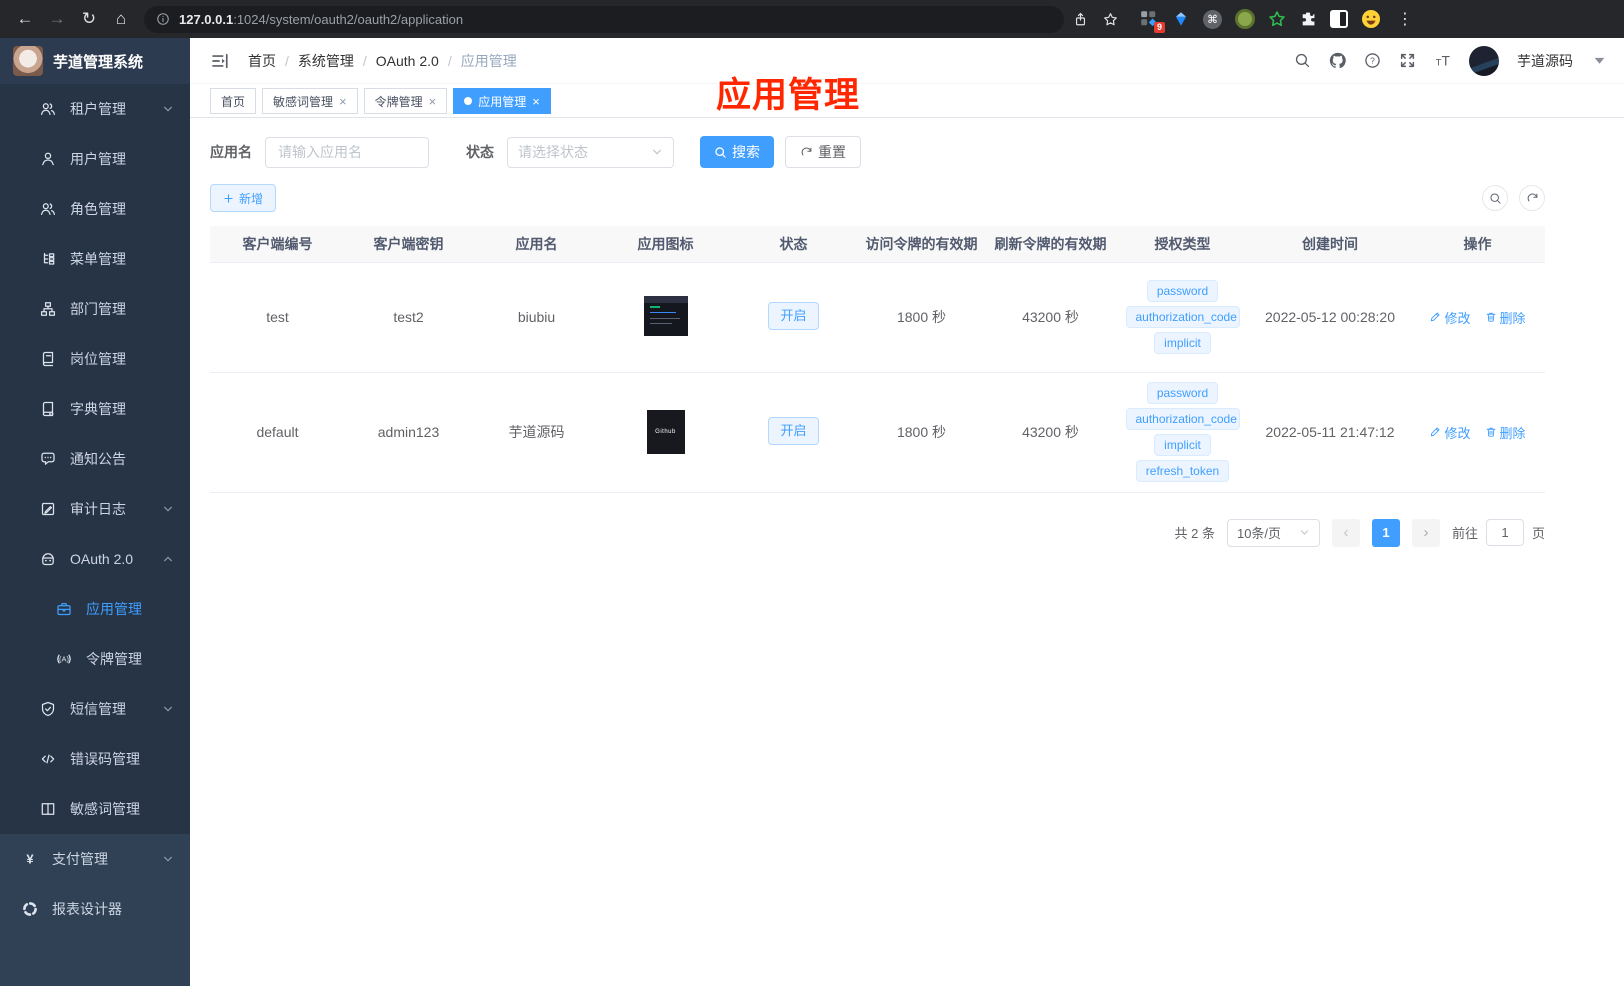 The height and width of the screenshot is (986, 1624). I want to click on extension-green-star-icon, so click(1277, 19).